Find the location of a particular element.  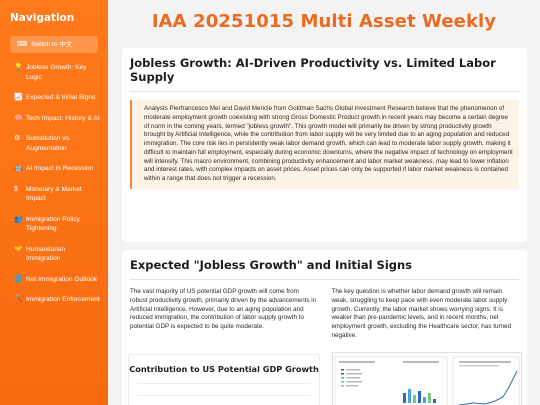

nav-item-6: $ Monetary & Market Impact is located at coordinates (54, 194).